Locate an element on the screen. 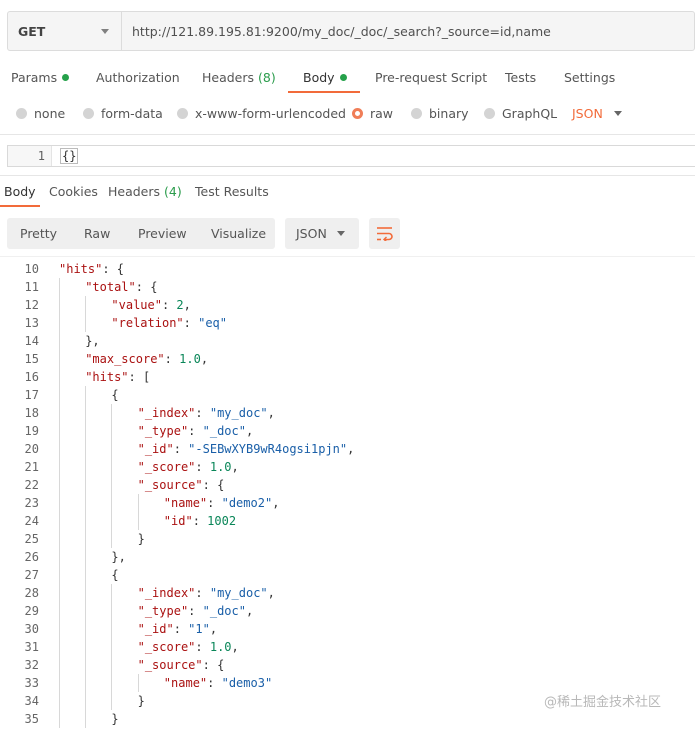  tab-cookies: Cookies is located at coordinates (73, 191).